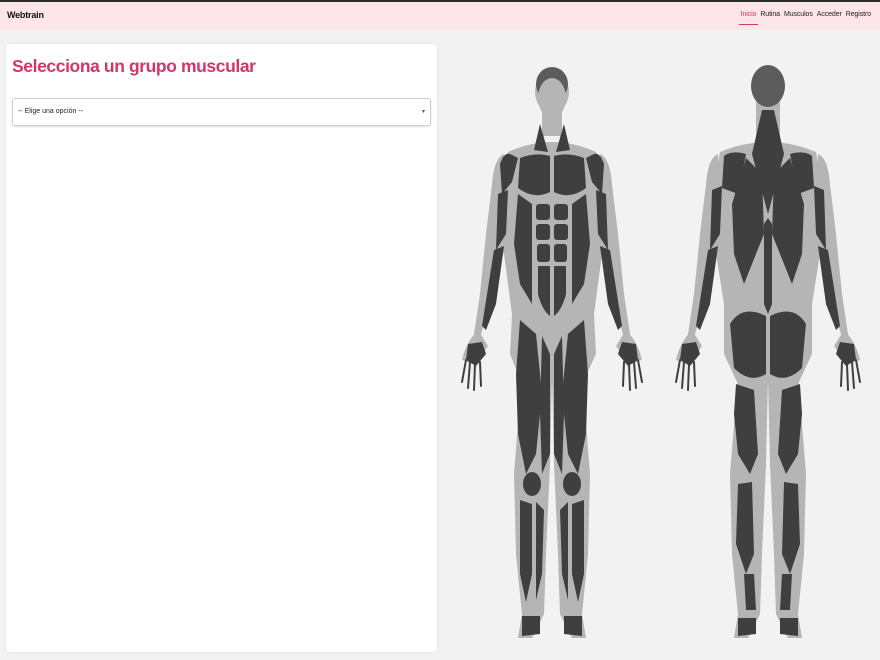 Image resolution: width=880 pixels, height=660 pixels. What do you see at coordinates (770, 16) in the screenshot?
I see `nav-link-rutina: Rutina` at bounding box center [770, 16].